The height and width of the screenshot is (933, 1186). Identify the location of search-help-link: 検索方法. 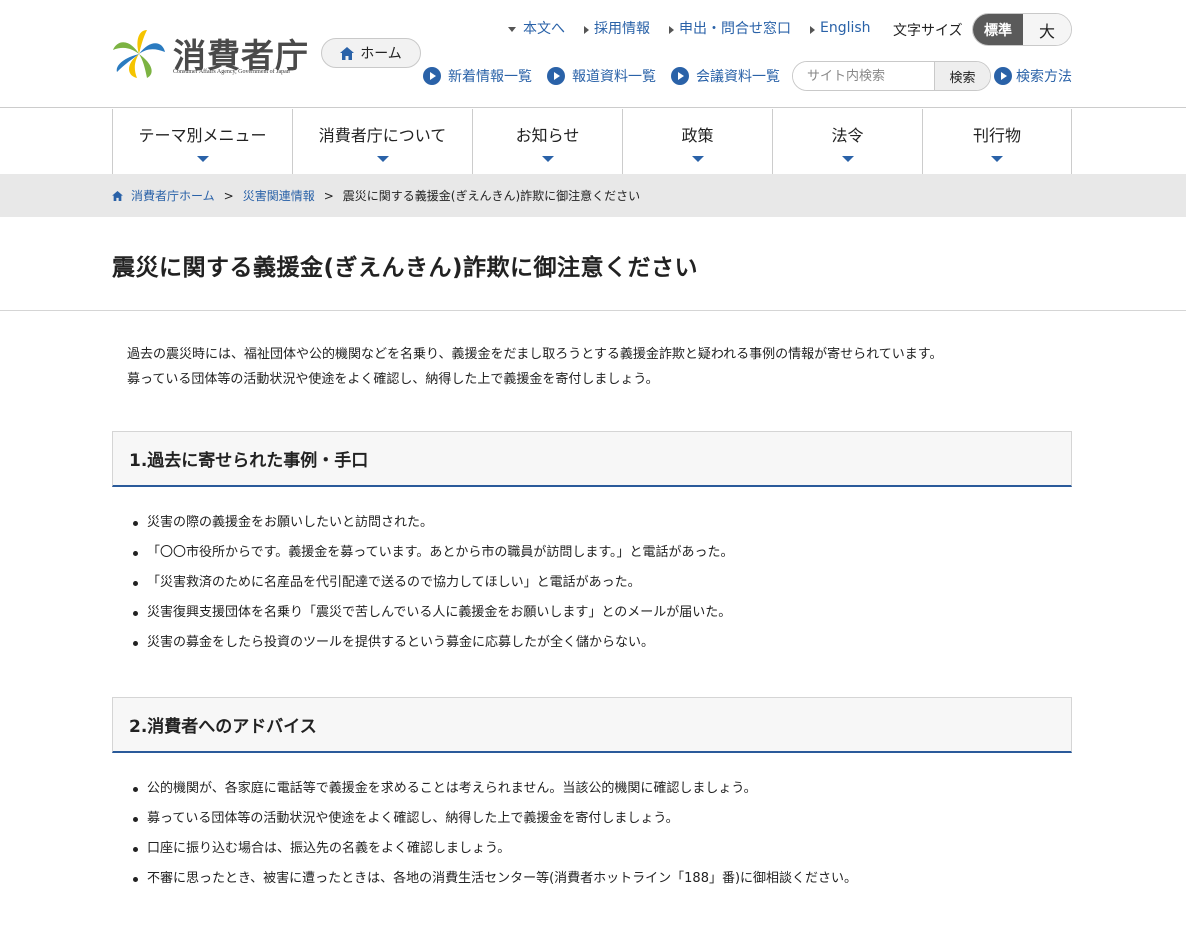
(1033, 76).